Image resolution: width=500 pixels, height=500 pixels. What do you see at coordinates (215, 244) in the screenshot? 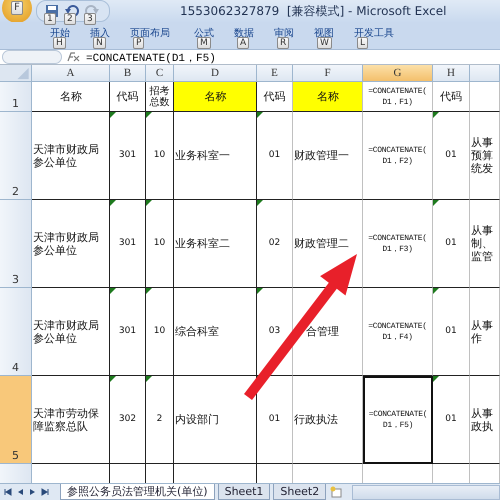
I see `table-cell: 业务科室二` at bounding box center [215, 244].